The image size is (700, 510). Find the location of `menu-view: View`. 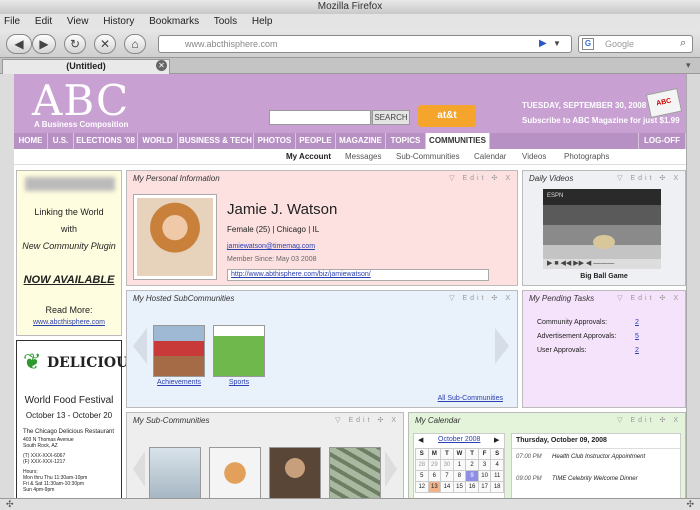

menu-view: View is located at coordinates (78, 21).